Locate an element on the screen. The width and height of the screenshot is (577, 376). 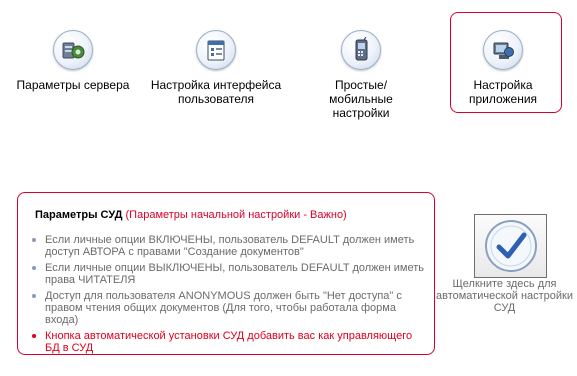
panel-subtitle: (Параметры начальной настройки - Важно) is located at coordinates (236, 215).